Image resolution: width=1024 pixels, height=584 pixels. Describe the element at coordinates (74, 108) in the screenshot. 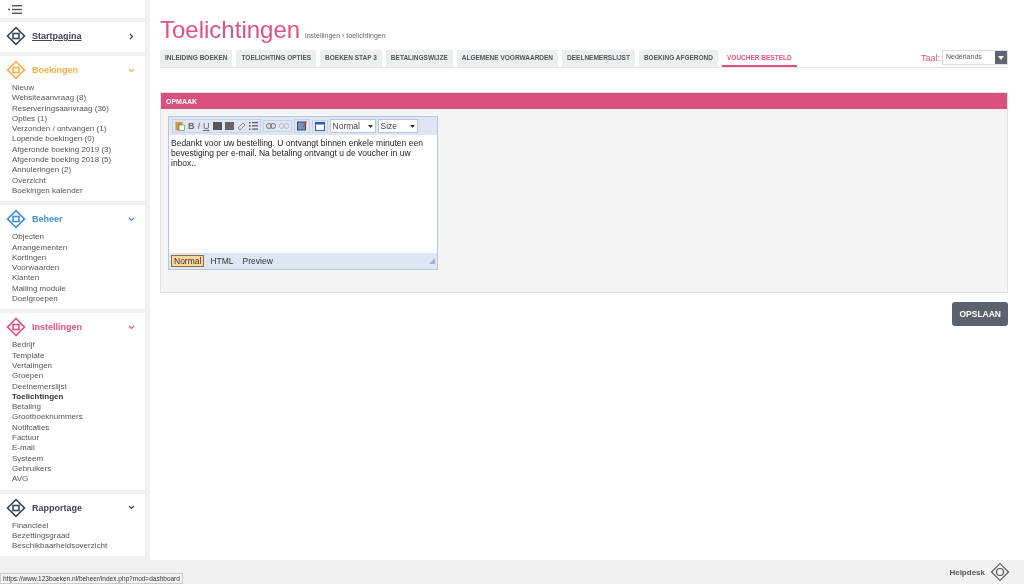

I see `sidebar-item: Reserveringsaanvraag (36)` at that location.